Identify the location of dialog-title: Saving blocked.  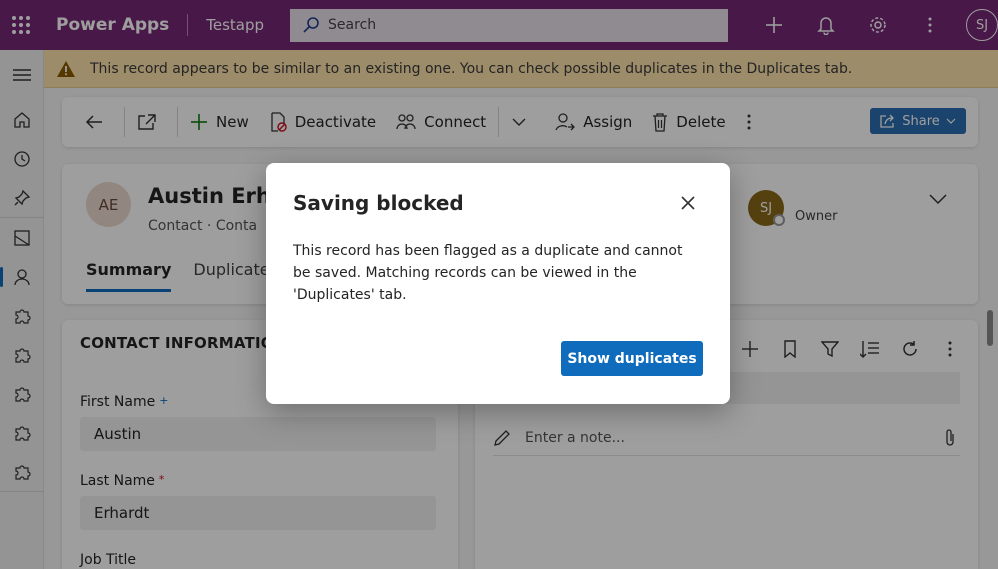
(378, 203).